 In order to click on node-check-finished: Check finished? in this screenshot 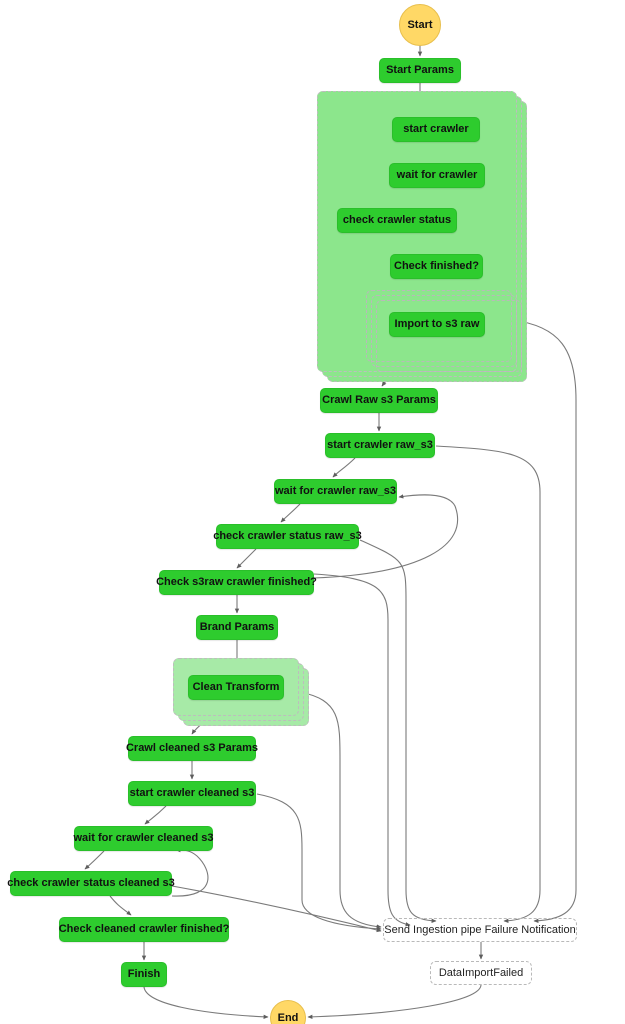, I will do `click(436, 266)`.